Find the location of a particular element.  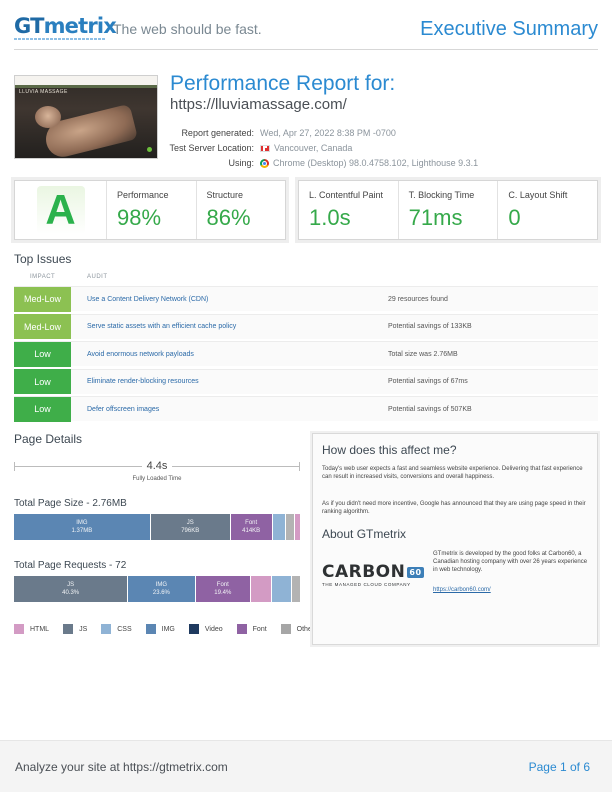

thumb-photo-face is located at coordinates (48, 117).